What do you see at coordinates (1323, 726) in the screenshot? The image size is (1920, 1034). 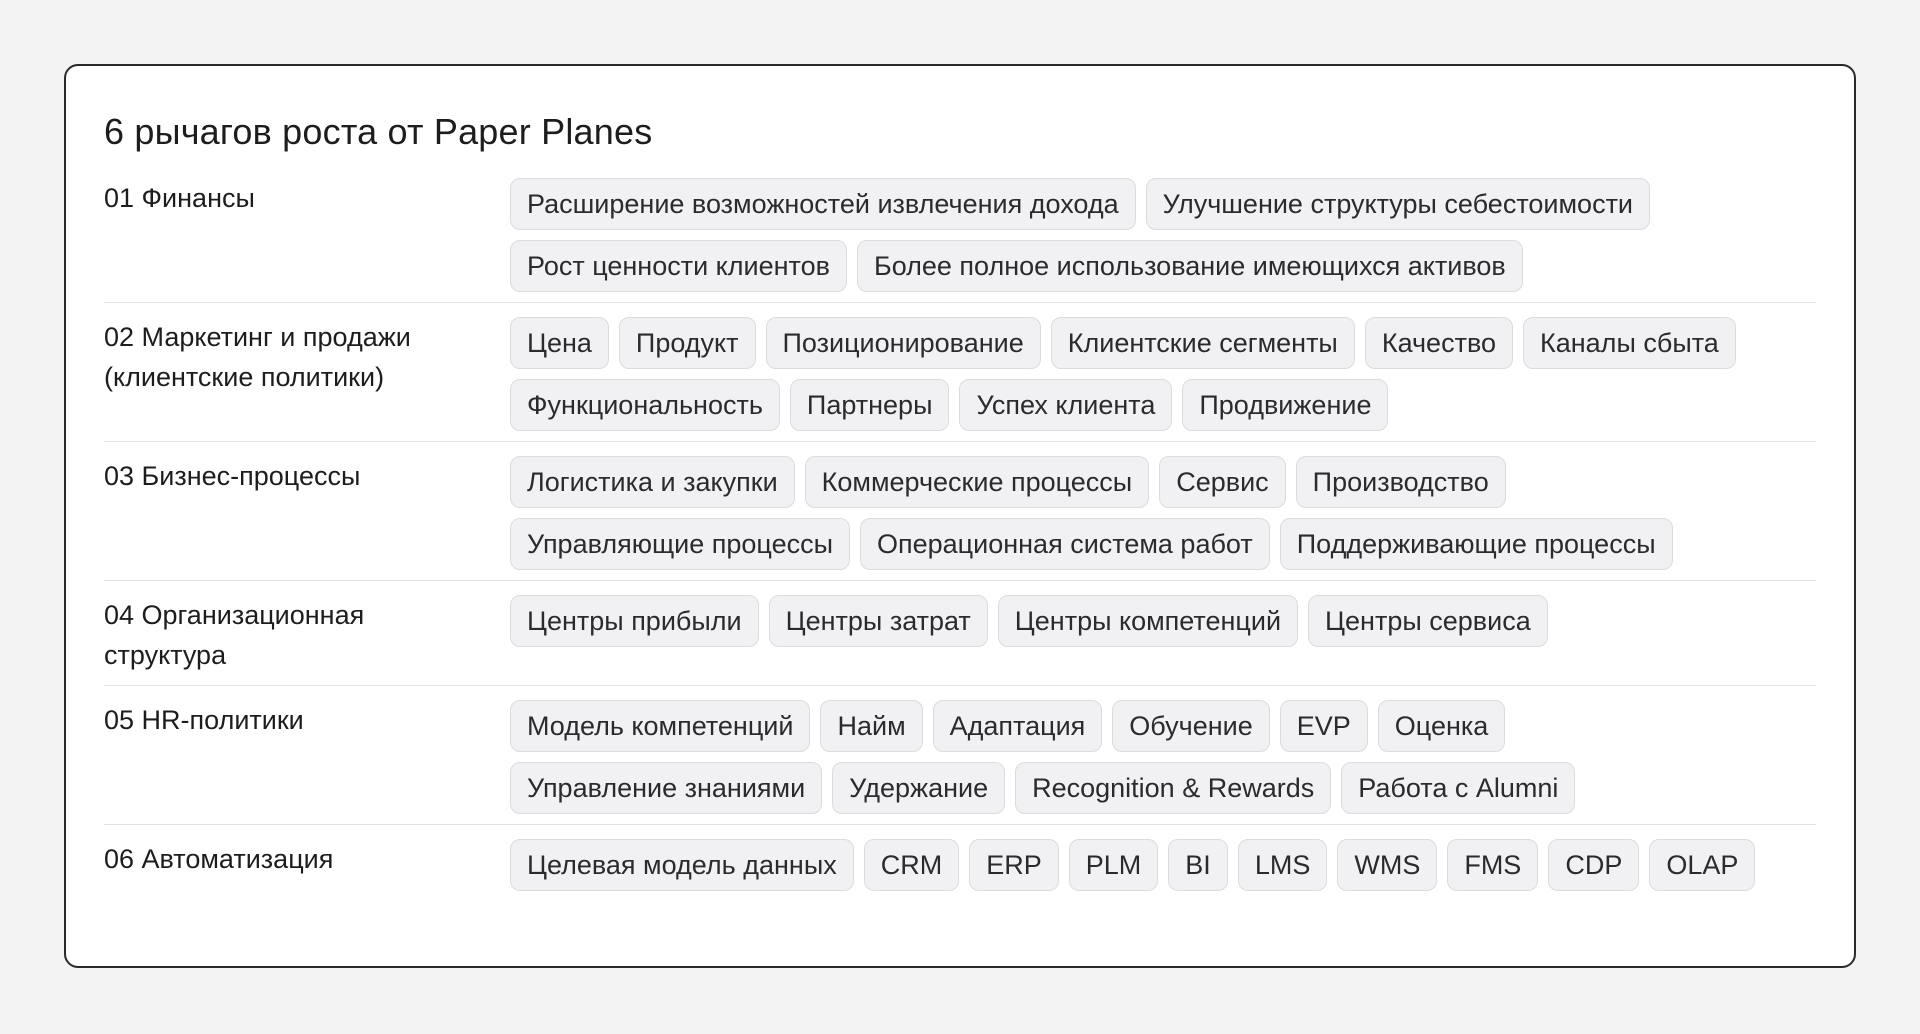 I see `tag: EVP` at bounding box center [1323, 726].